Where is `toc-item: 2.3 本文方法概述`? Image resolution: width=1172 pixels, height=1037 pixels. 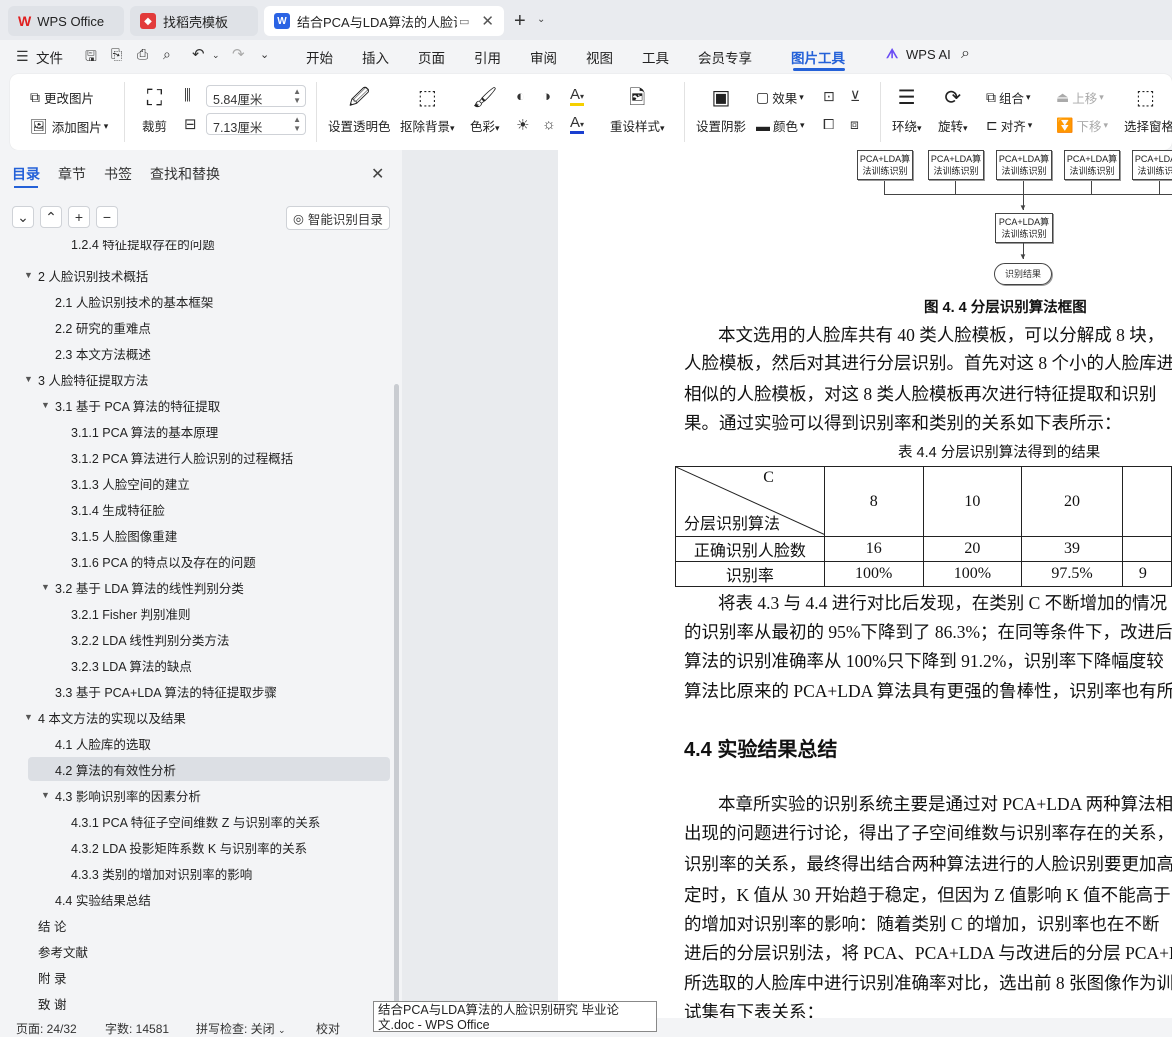 toc-item: 2.3 本文方法概述 is located at coordinates (196, 353).